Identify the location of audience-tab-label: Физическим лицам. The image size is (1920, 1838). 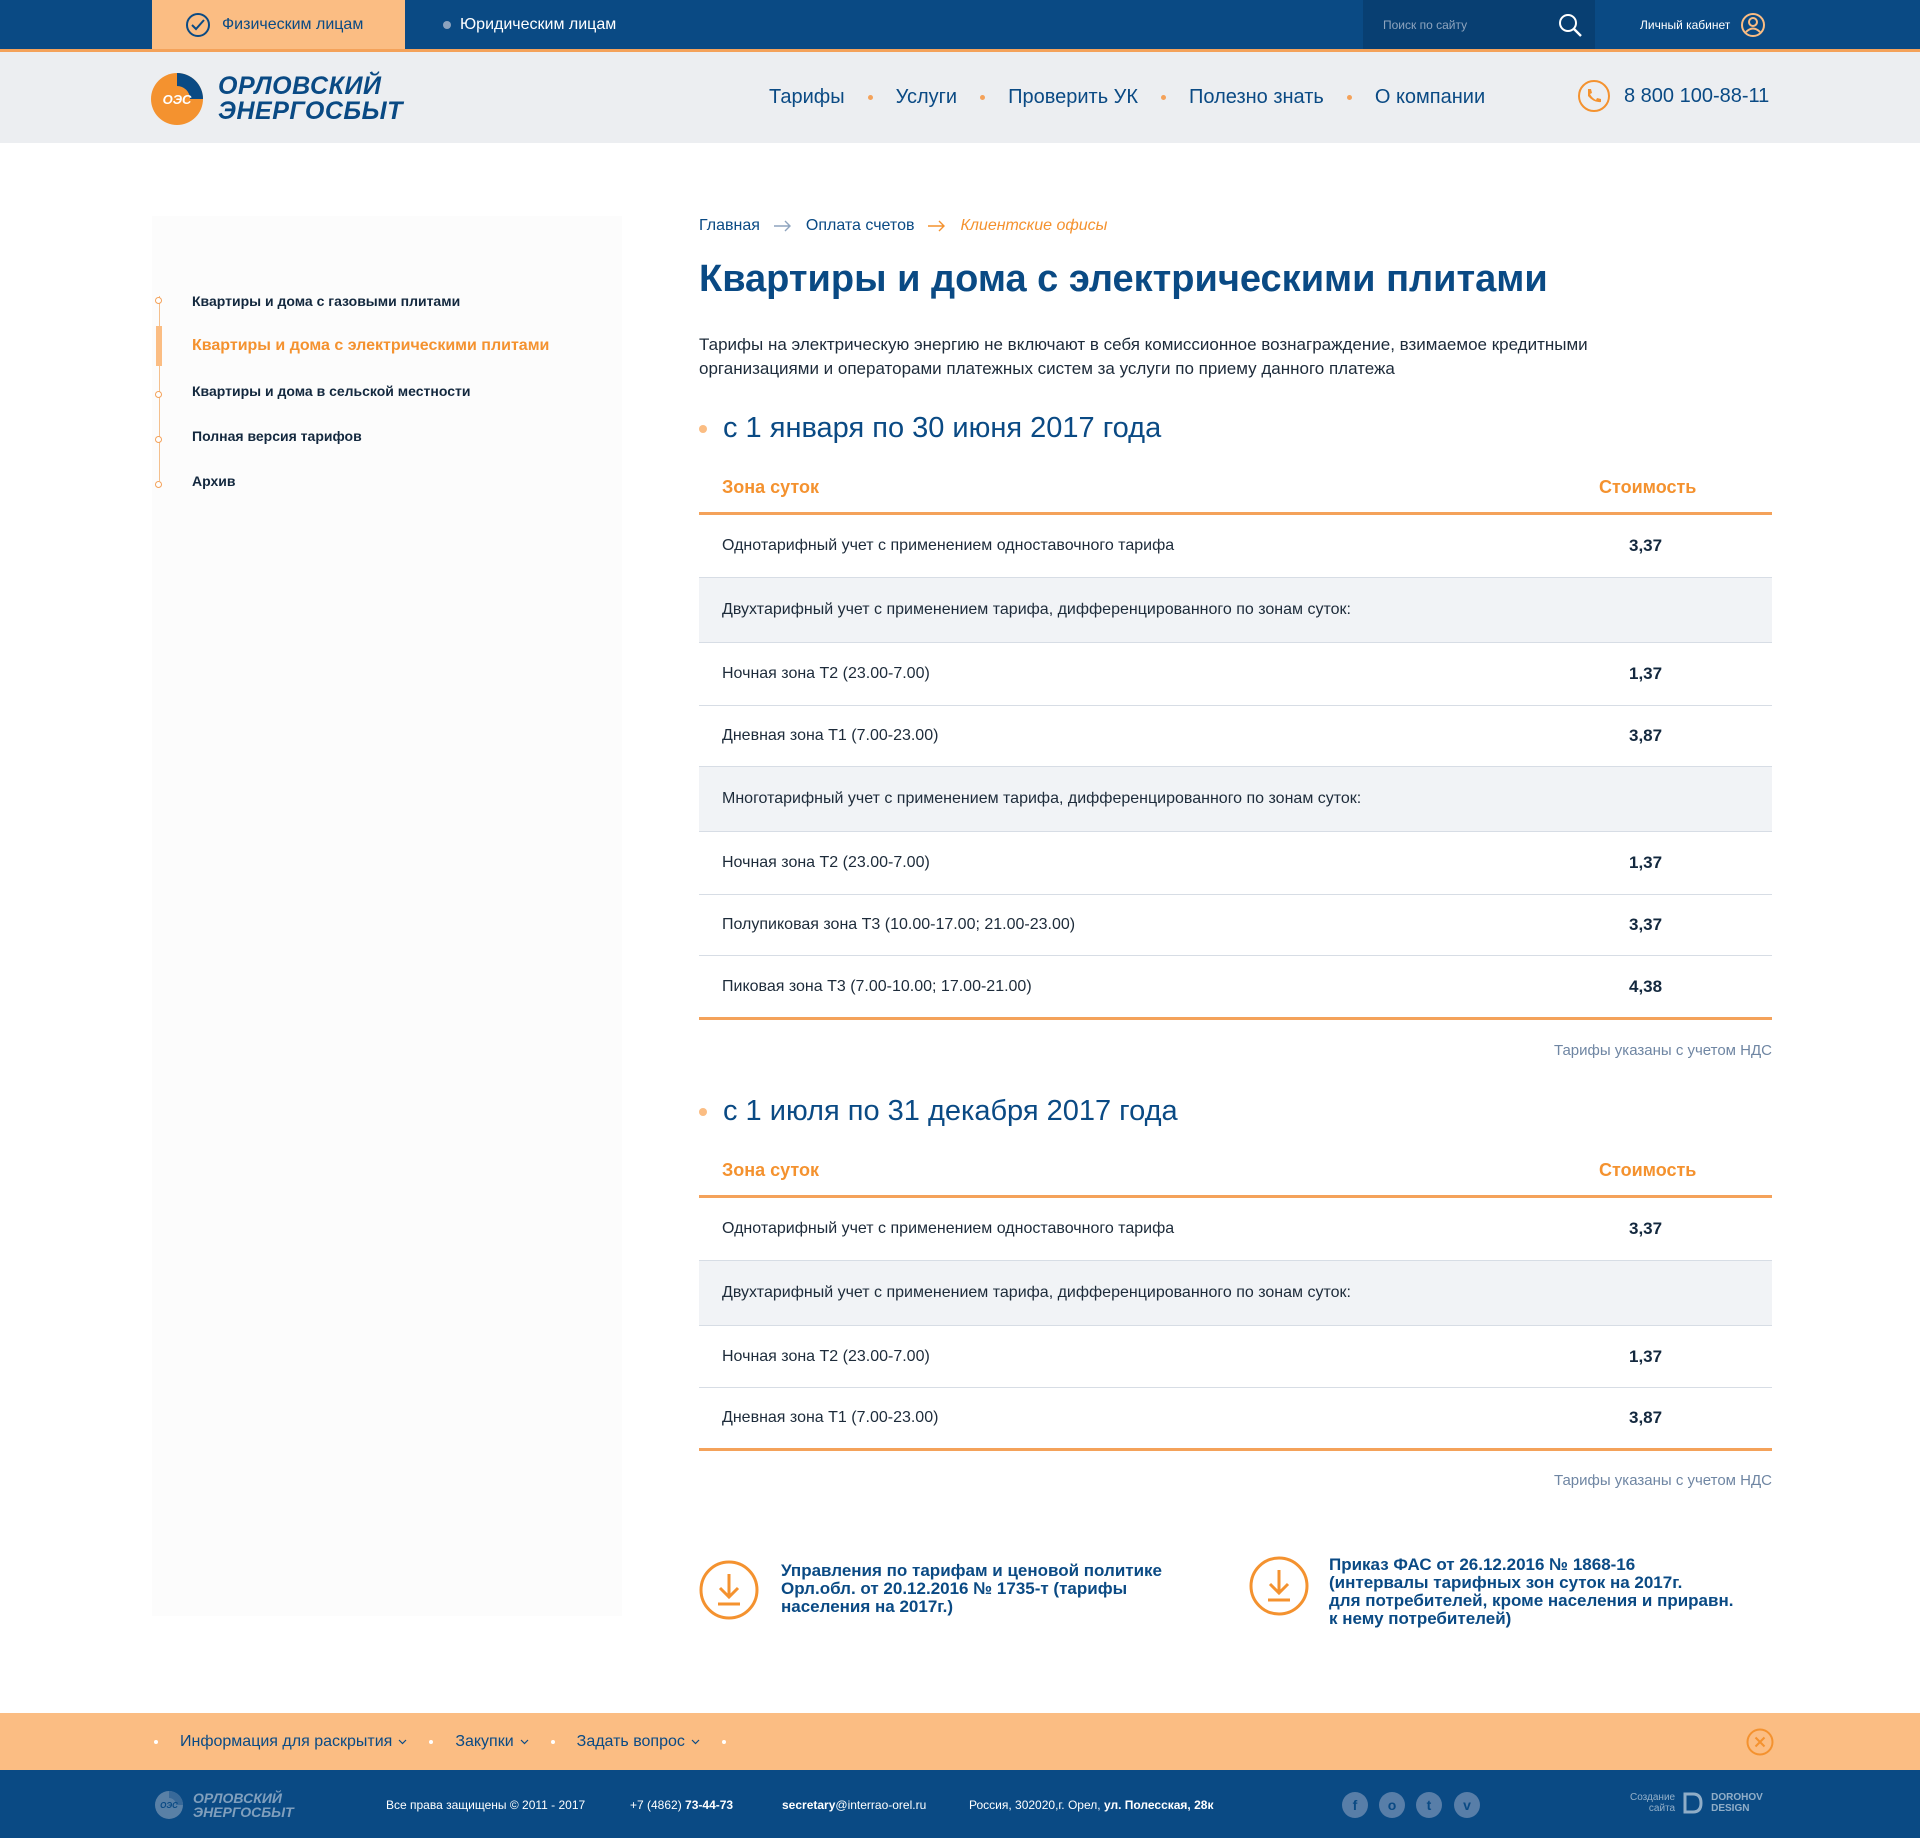
(293, 24).